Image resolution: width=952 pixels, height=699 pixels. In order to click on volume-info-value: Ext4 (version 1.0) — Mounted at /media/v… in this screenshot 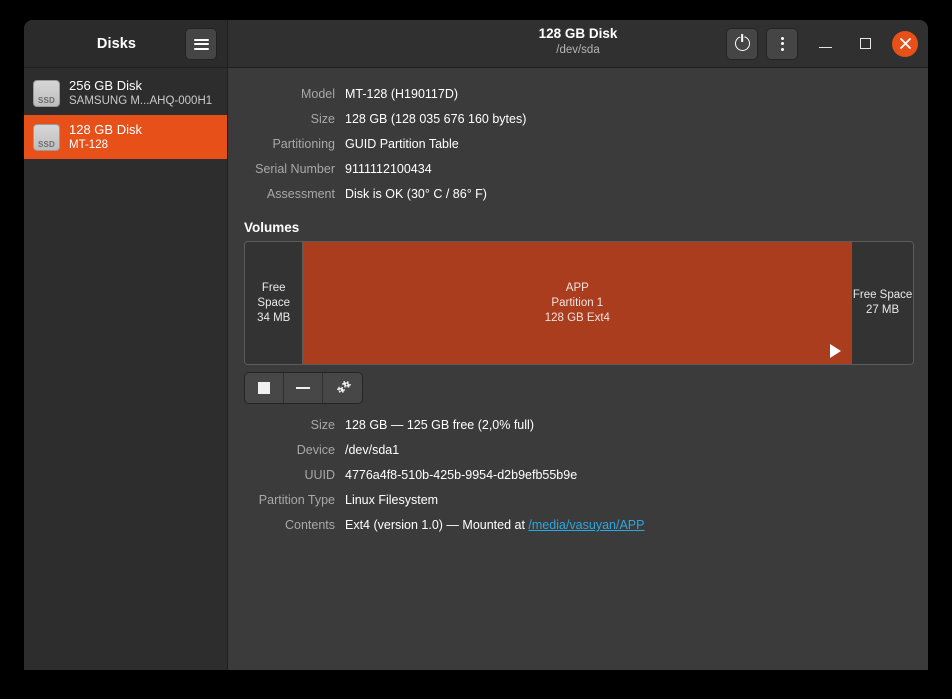, I will do `click(494, 525)`.